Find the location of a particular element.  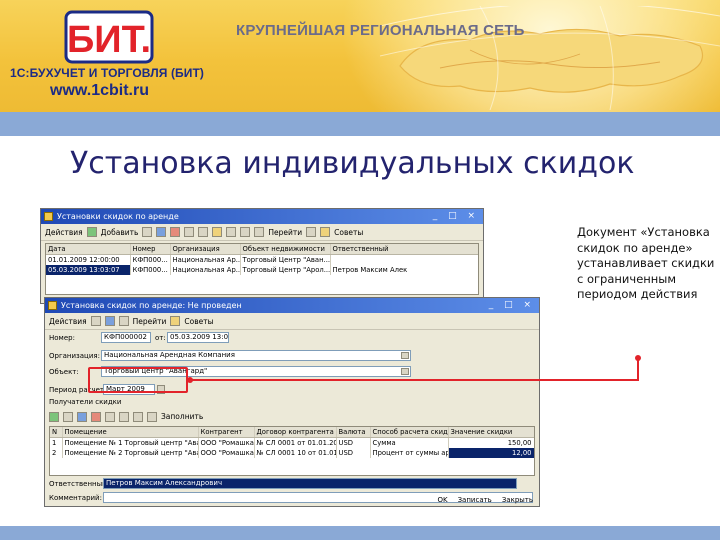

copy-row-icon is located at coordinates (68, 416).